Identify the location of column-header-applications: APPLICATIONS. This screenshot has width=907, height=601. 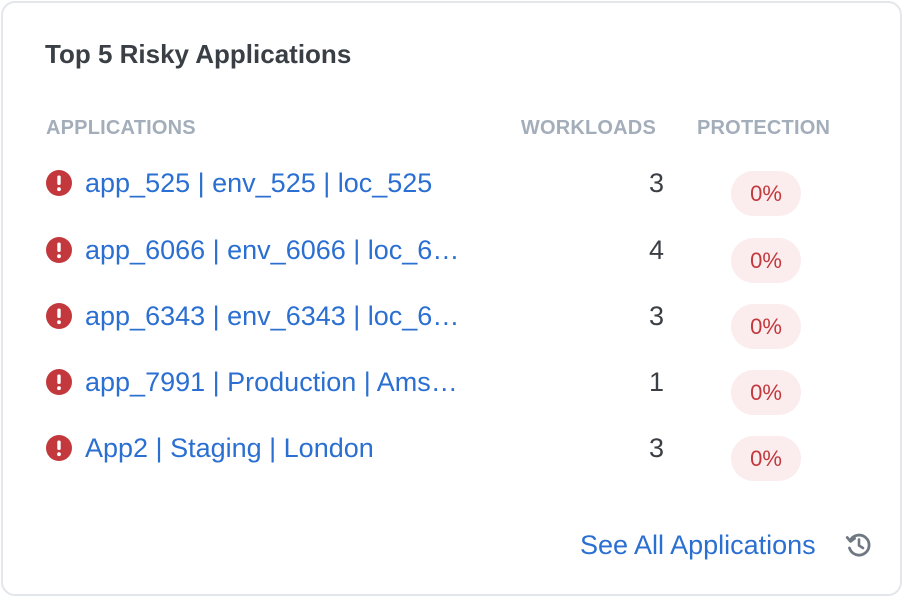
(121, 128).